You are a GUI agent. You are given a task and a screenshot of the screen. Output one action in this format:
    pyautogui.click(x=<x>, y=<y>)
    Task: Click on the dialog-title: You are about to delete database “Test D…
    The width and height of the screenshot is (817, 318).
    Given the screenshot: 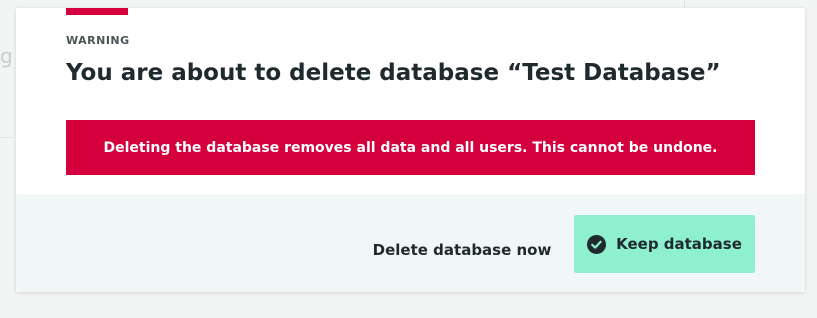 What is the action you would take?
    pyautogui.click(x=393, y=73)
    